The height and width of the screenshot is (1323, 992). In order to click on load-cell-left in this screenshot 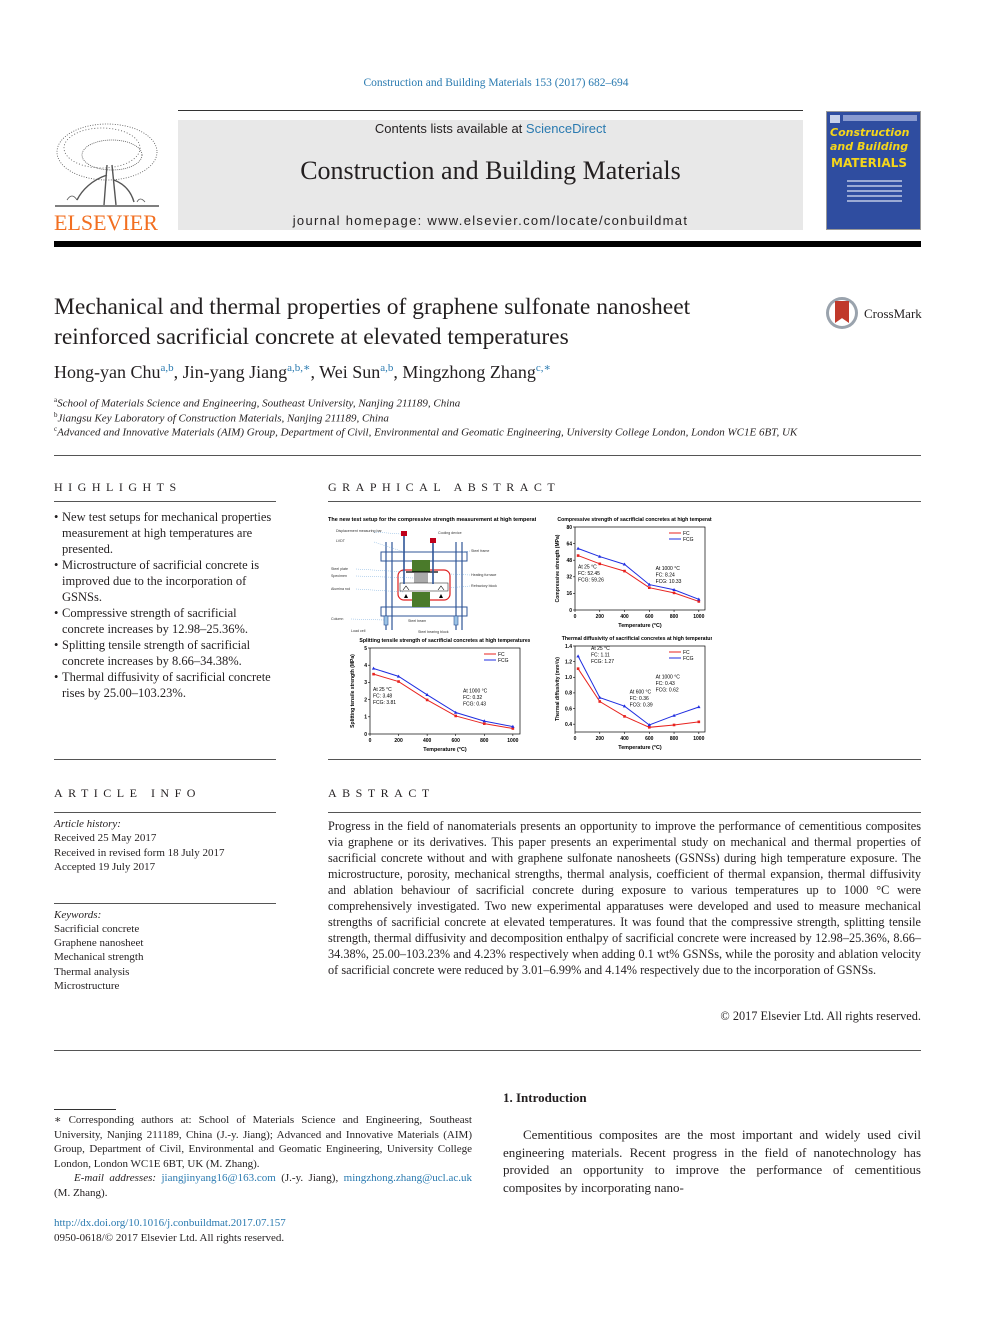, I will do `click(386, 620)`.